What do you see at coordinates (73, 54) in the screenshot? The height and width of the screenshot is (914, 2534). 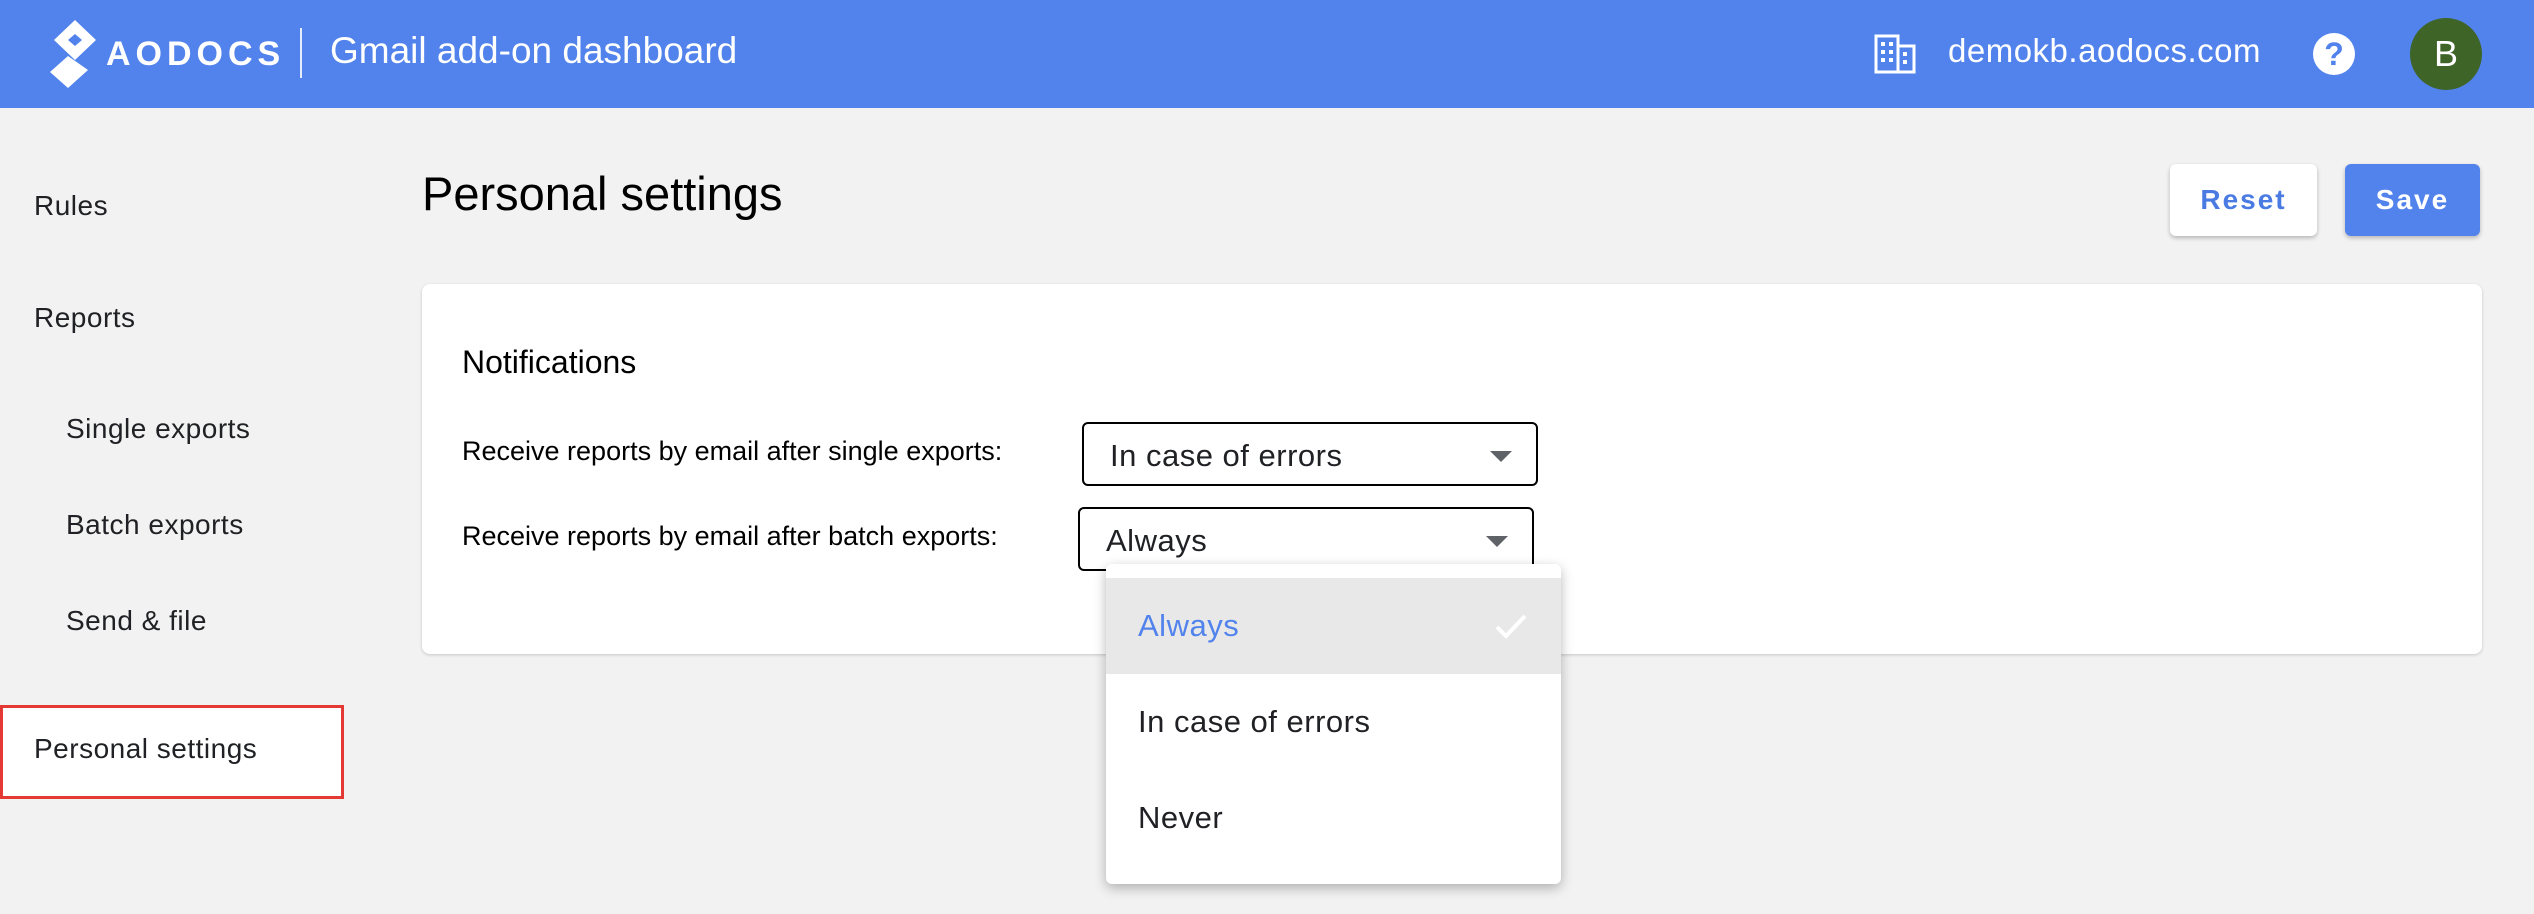 I see `aodocs-logo-icon` at bounding box center [73, 54].